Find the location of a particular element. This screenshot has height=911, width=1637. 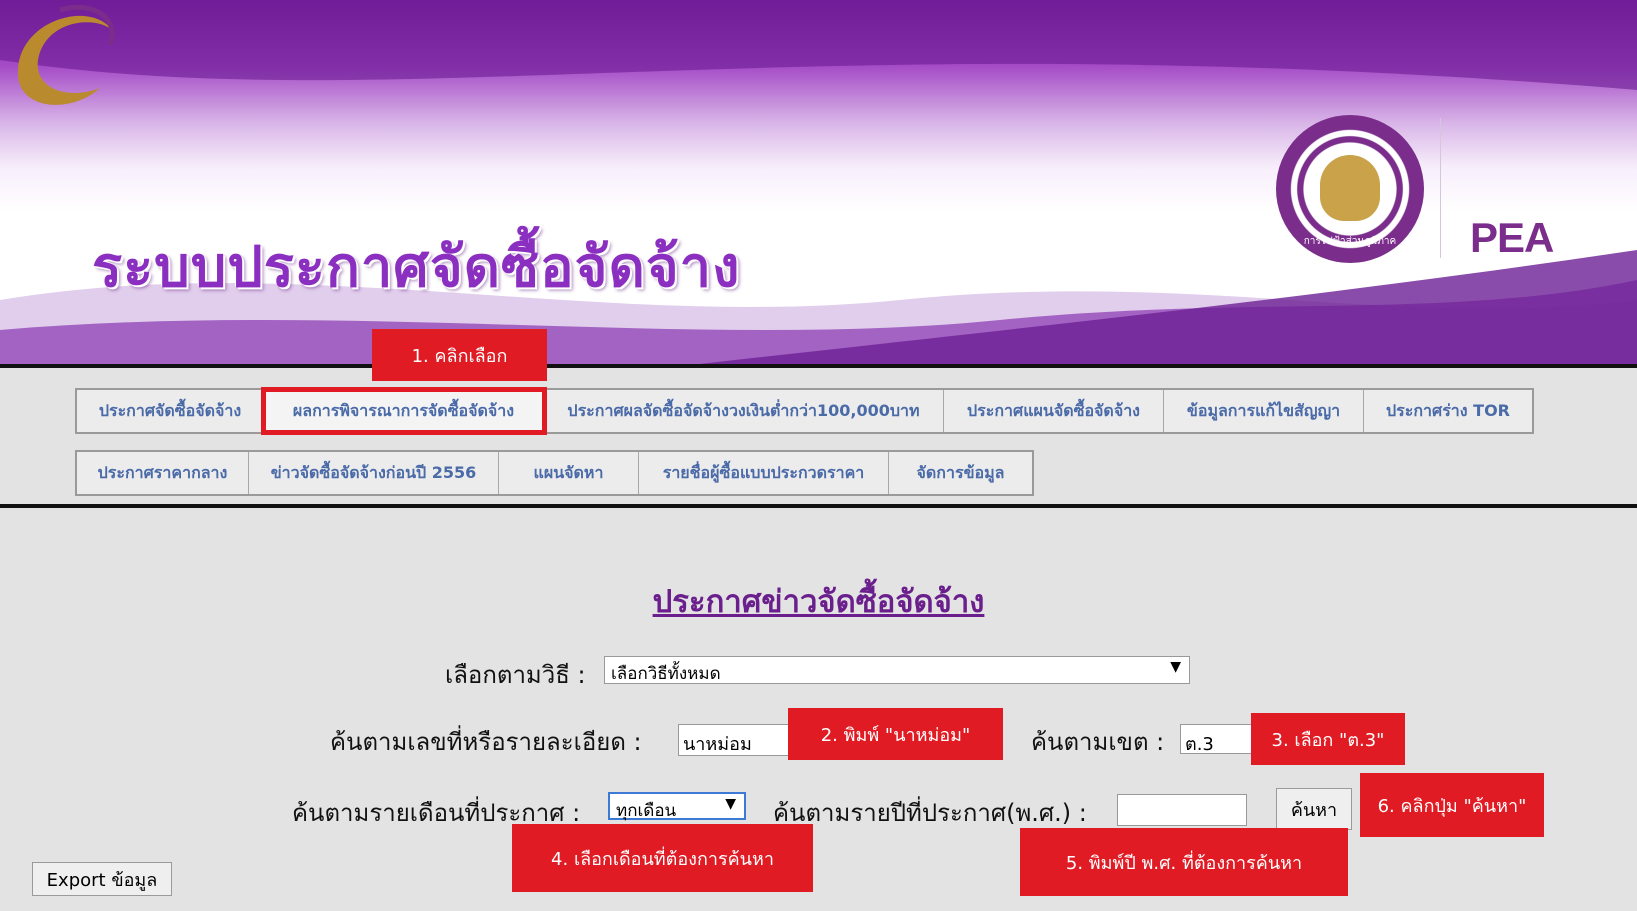

menu-contract-amendments: ข้อมูลการแก้ไขสัญญา is located at coordinates (1264, 411).